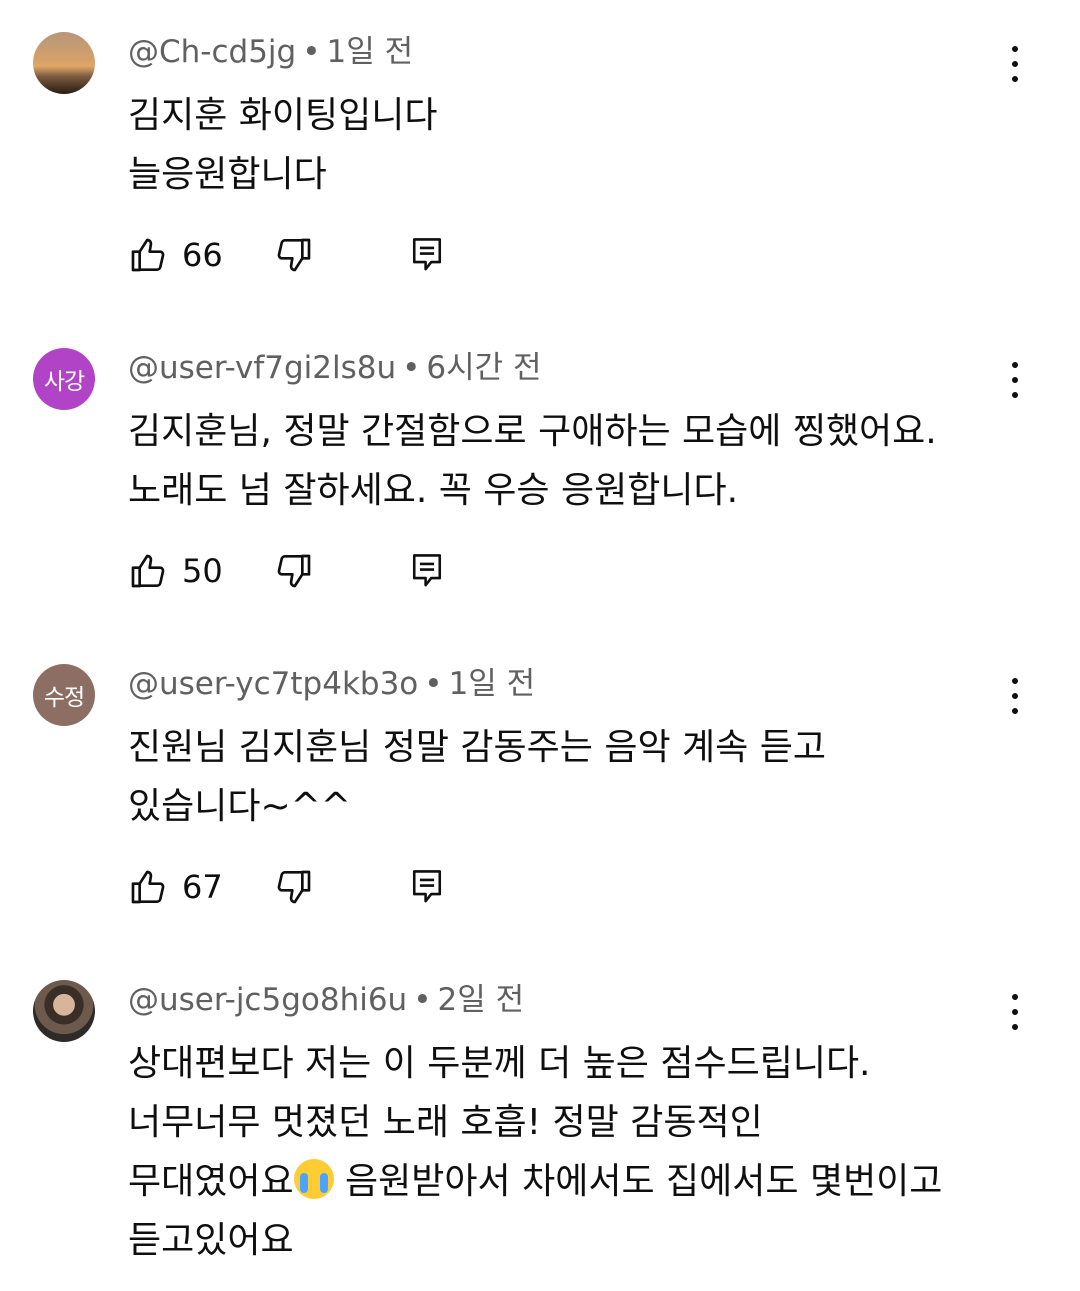  I want to click on like-button: 67, so click(175, 887).